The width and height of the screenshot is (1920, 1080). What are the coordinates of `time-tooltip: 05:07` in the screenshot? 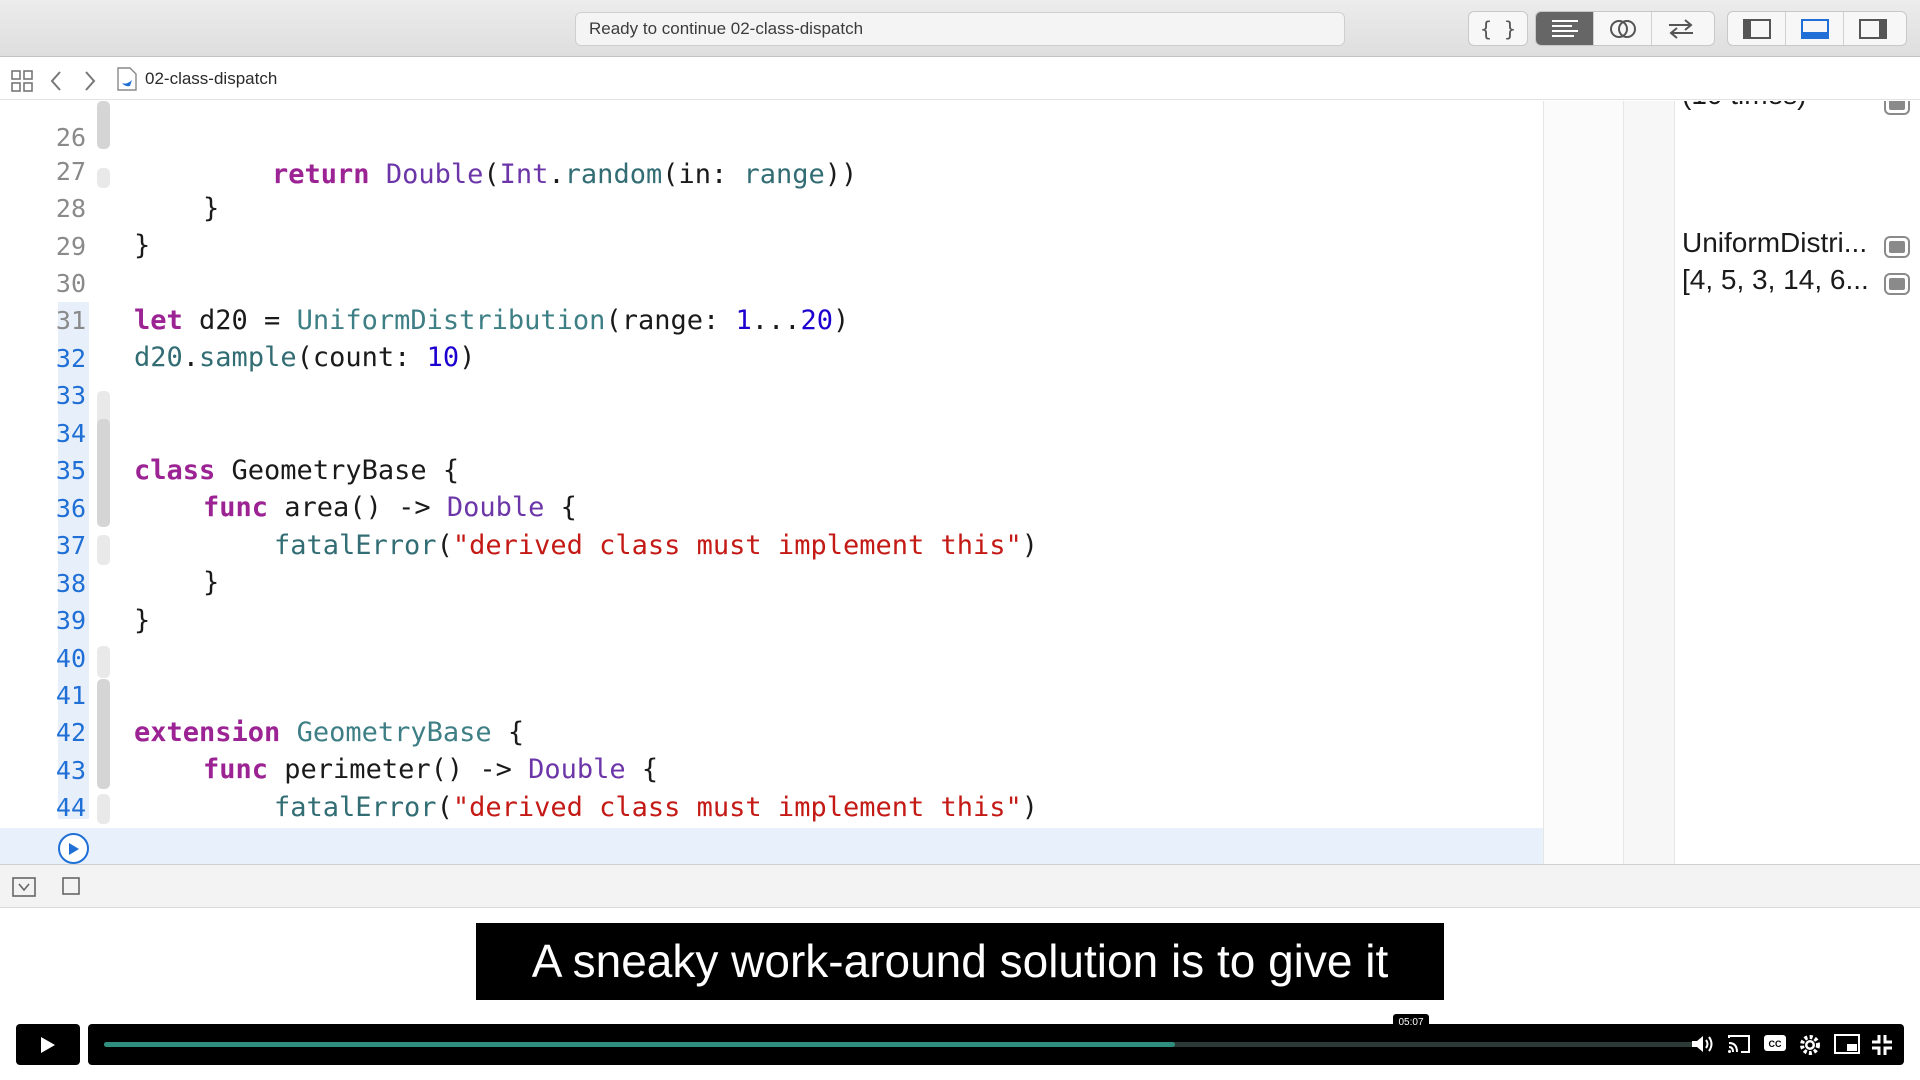 It's located at (1411, 1023).